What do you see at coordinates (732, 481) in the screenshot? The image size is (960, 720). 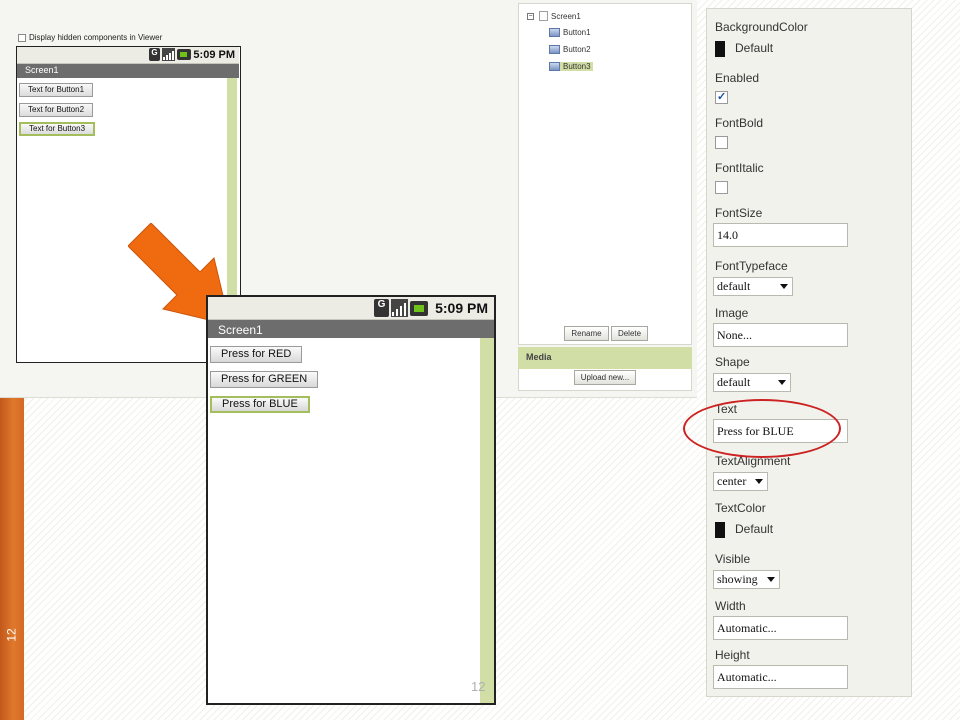 I see `select-value: center` at bounding box center [732, 481].